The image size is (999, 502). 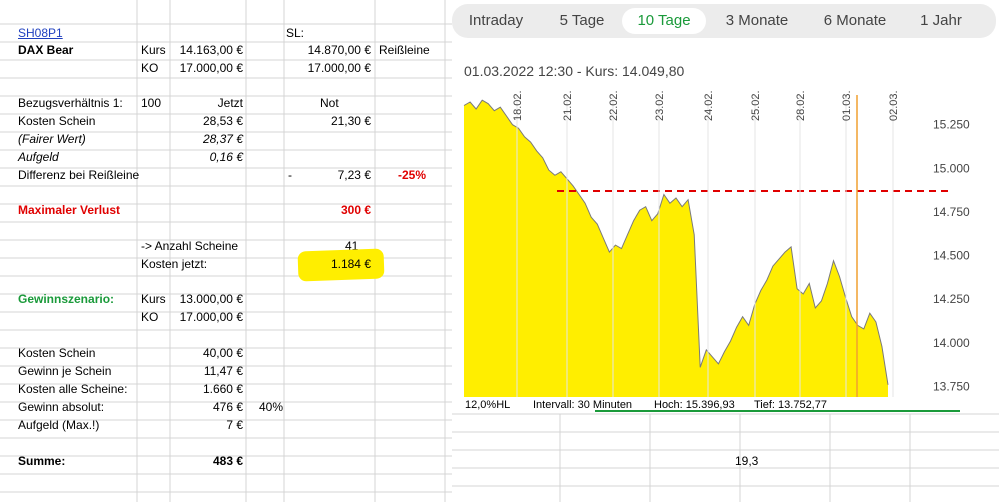 I want to click on x-tick-label: 23.02., so click(x=660, y=105).